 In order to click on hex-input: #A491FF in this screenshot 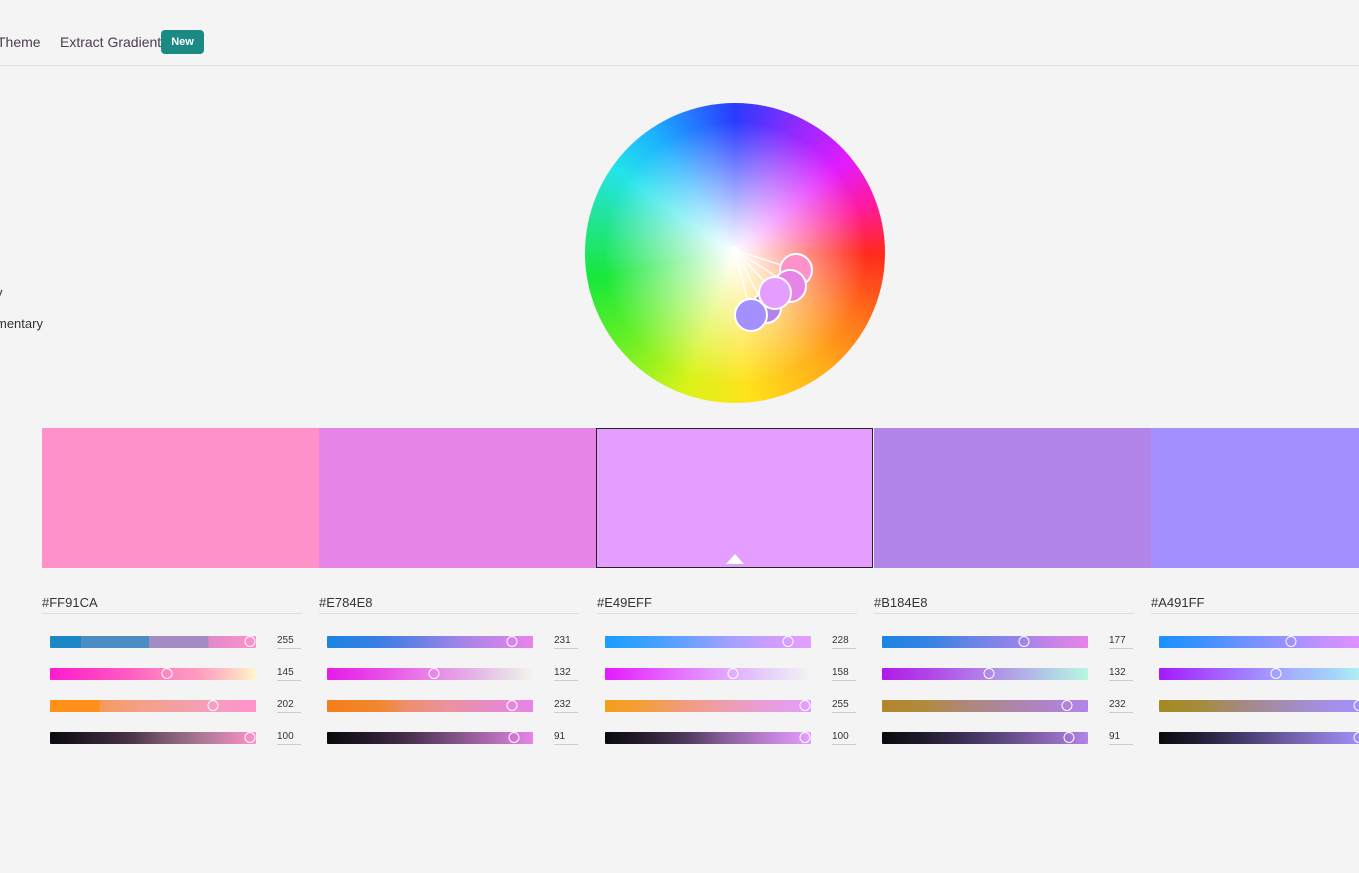, I will do `click(1255, 603)`.